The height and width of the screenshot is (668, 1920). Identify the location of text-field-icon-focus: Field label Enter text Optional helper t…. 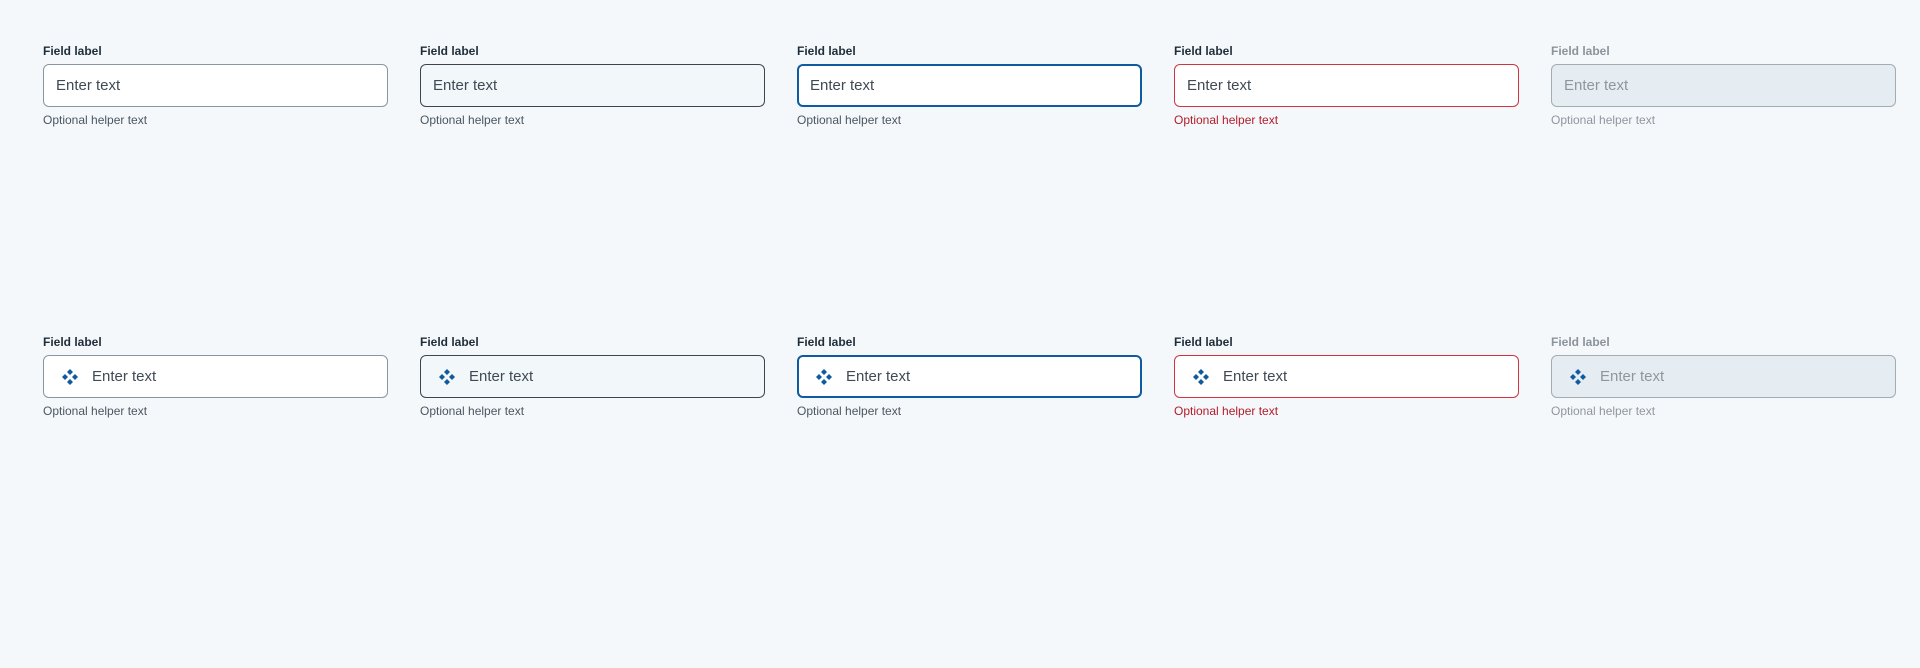
(969, 377).